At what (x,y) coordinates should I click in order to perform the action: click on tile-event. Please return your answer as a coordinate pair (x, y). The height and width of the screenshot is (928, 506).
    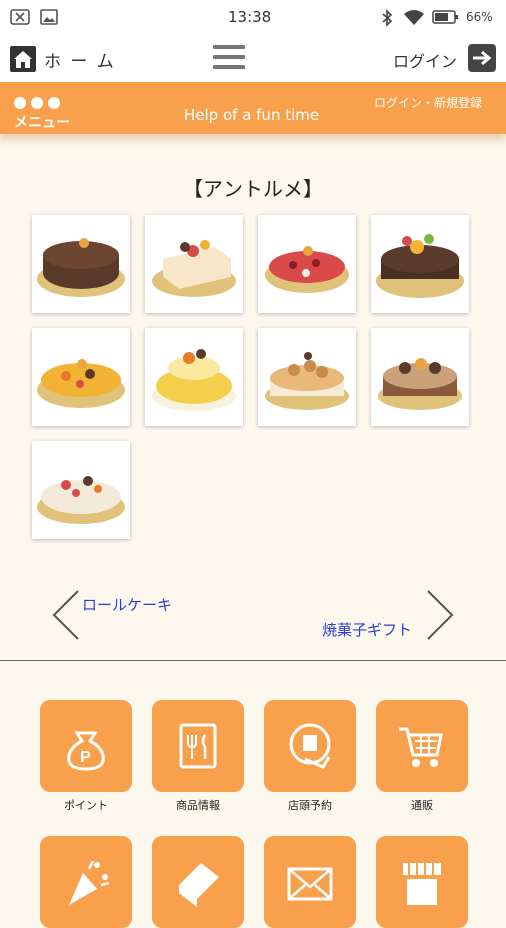
    Looking at the image, I should click on (86, 882).